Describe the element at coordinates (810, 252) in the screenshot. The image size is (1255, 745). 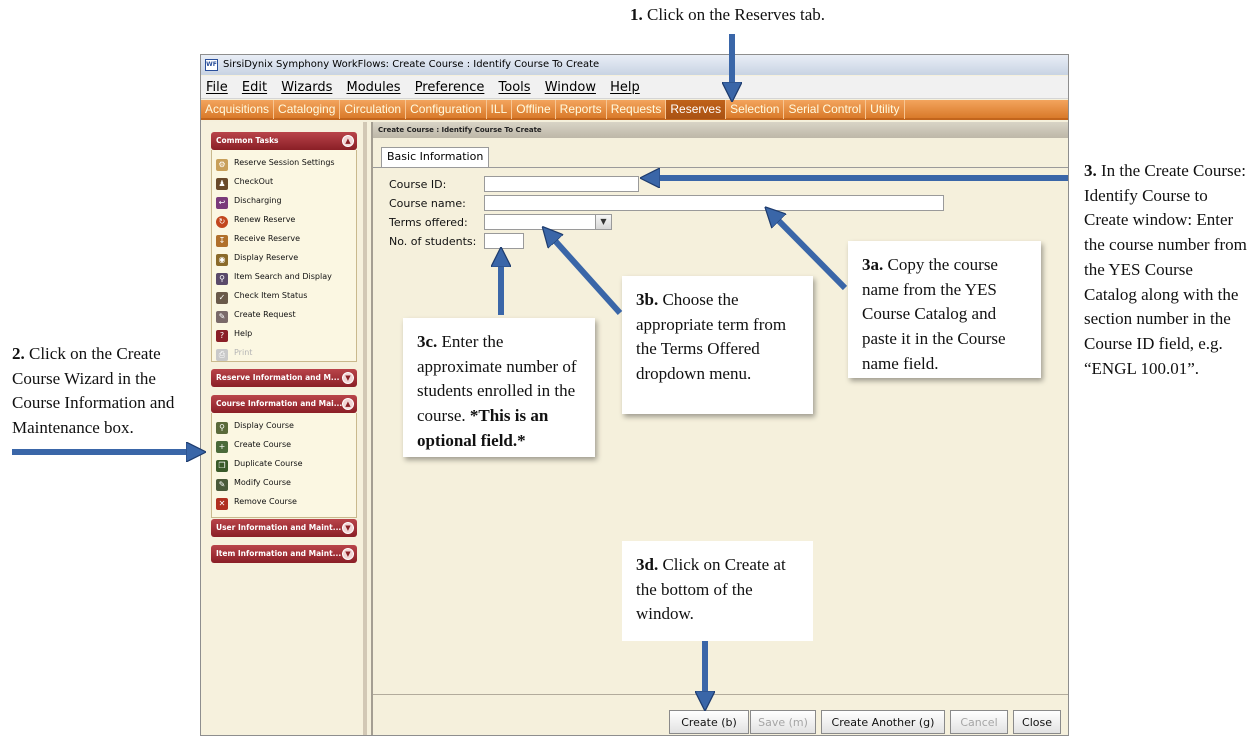
I see `arrow-to-course-name` at that location.